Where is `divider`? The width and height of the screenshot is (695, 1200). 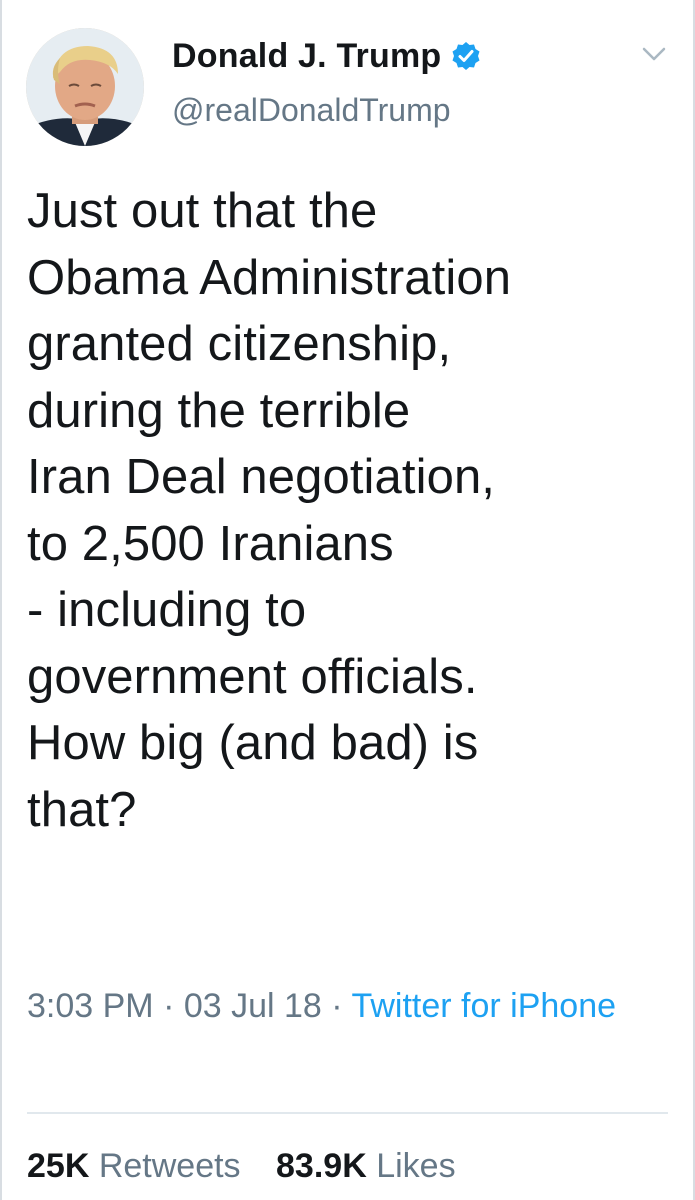 divider is located at coordinates (347, 1113).